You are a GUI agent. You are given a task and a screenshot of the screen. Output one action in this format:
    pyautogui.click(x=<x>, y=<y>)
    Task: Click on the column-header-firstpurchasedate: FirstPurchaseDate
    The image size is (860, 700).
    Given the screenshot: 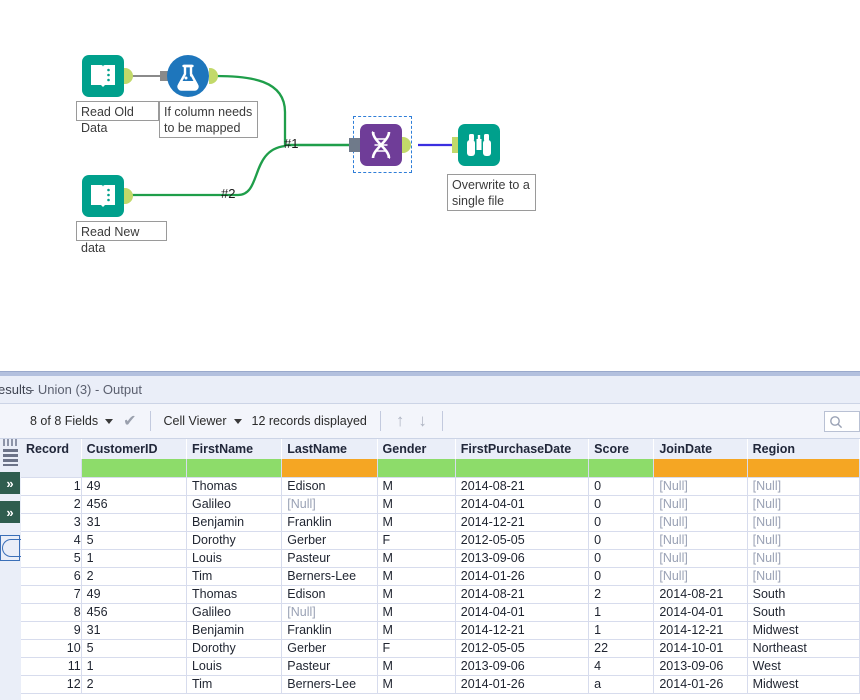 What is the action you would take?
    pyautogui.click(x=522, y=449)
    